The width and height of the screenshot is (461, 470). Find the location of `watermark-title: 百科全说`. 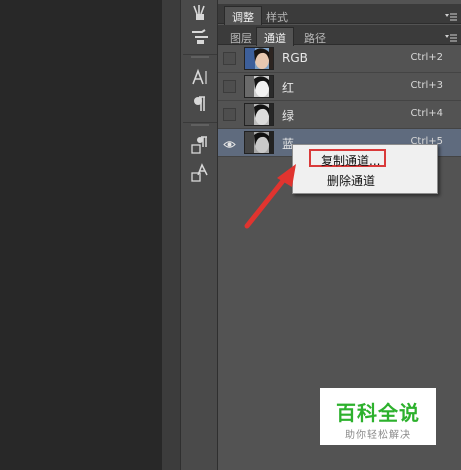

watermark-title: 百科全说 is located at coordinates (378, 413).